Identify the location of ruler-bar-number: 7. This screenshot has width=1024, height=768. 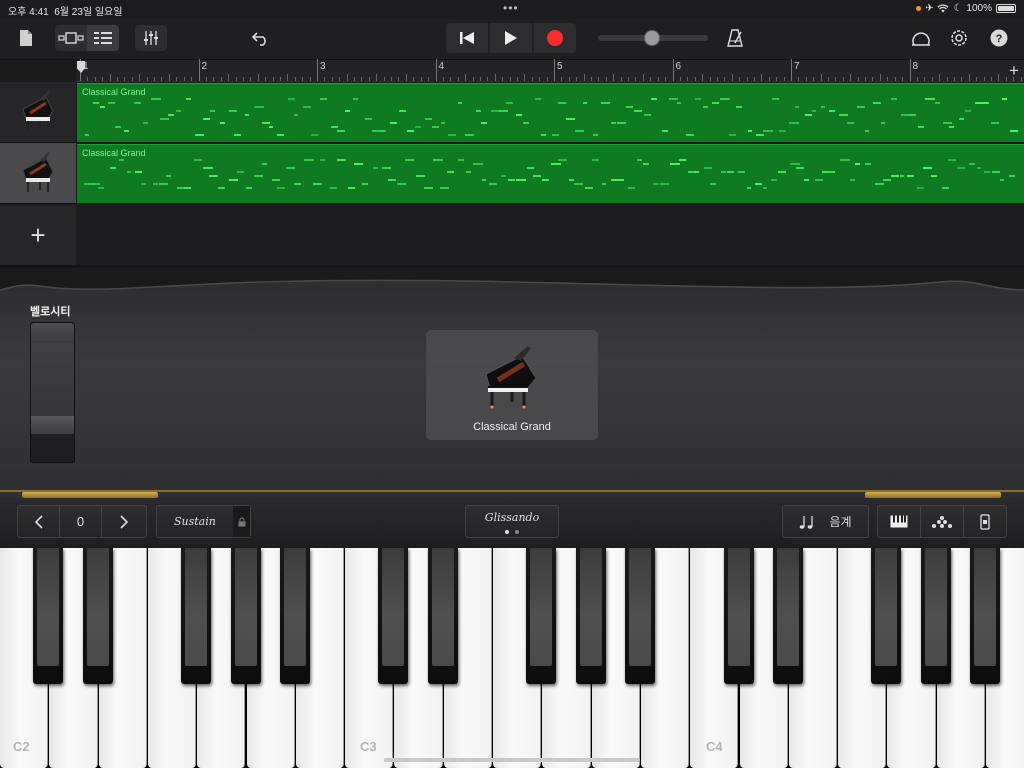
(797, 66).